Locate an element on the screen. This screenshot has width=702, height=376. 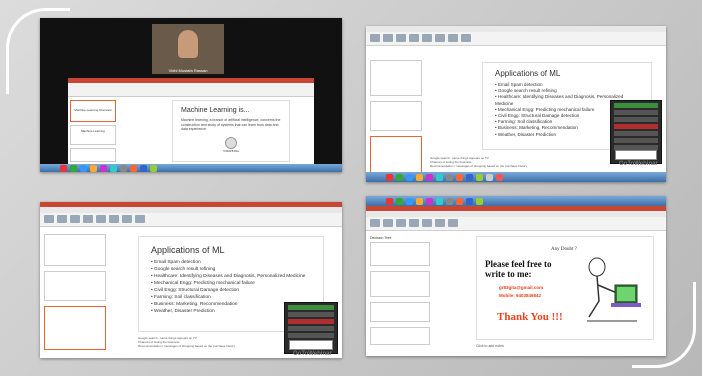
list-item: Email Spam detection is located at coordinates (231, 262).